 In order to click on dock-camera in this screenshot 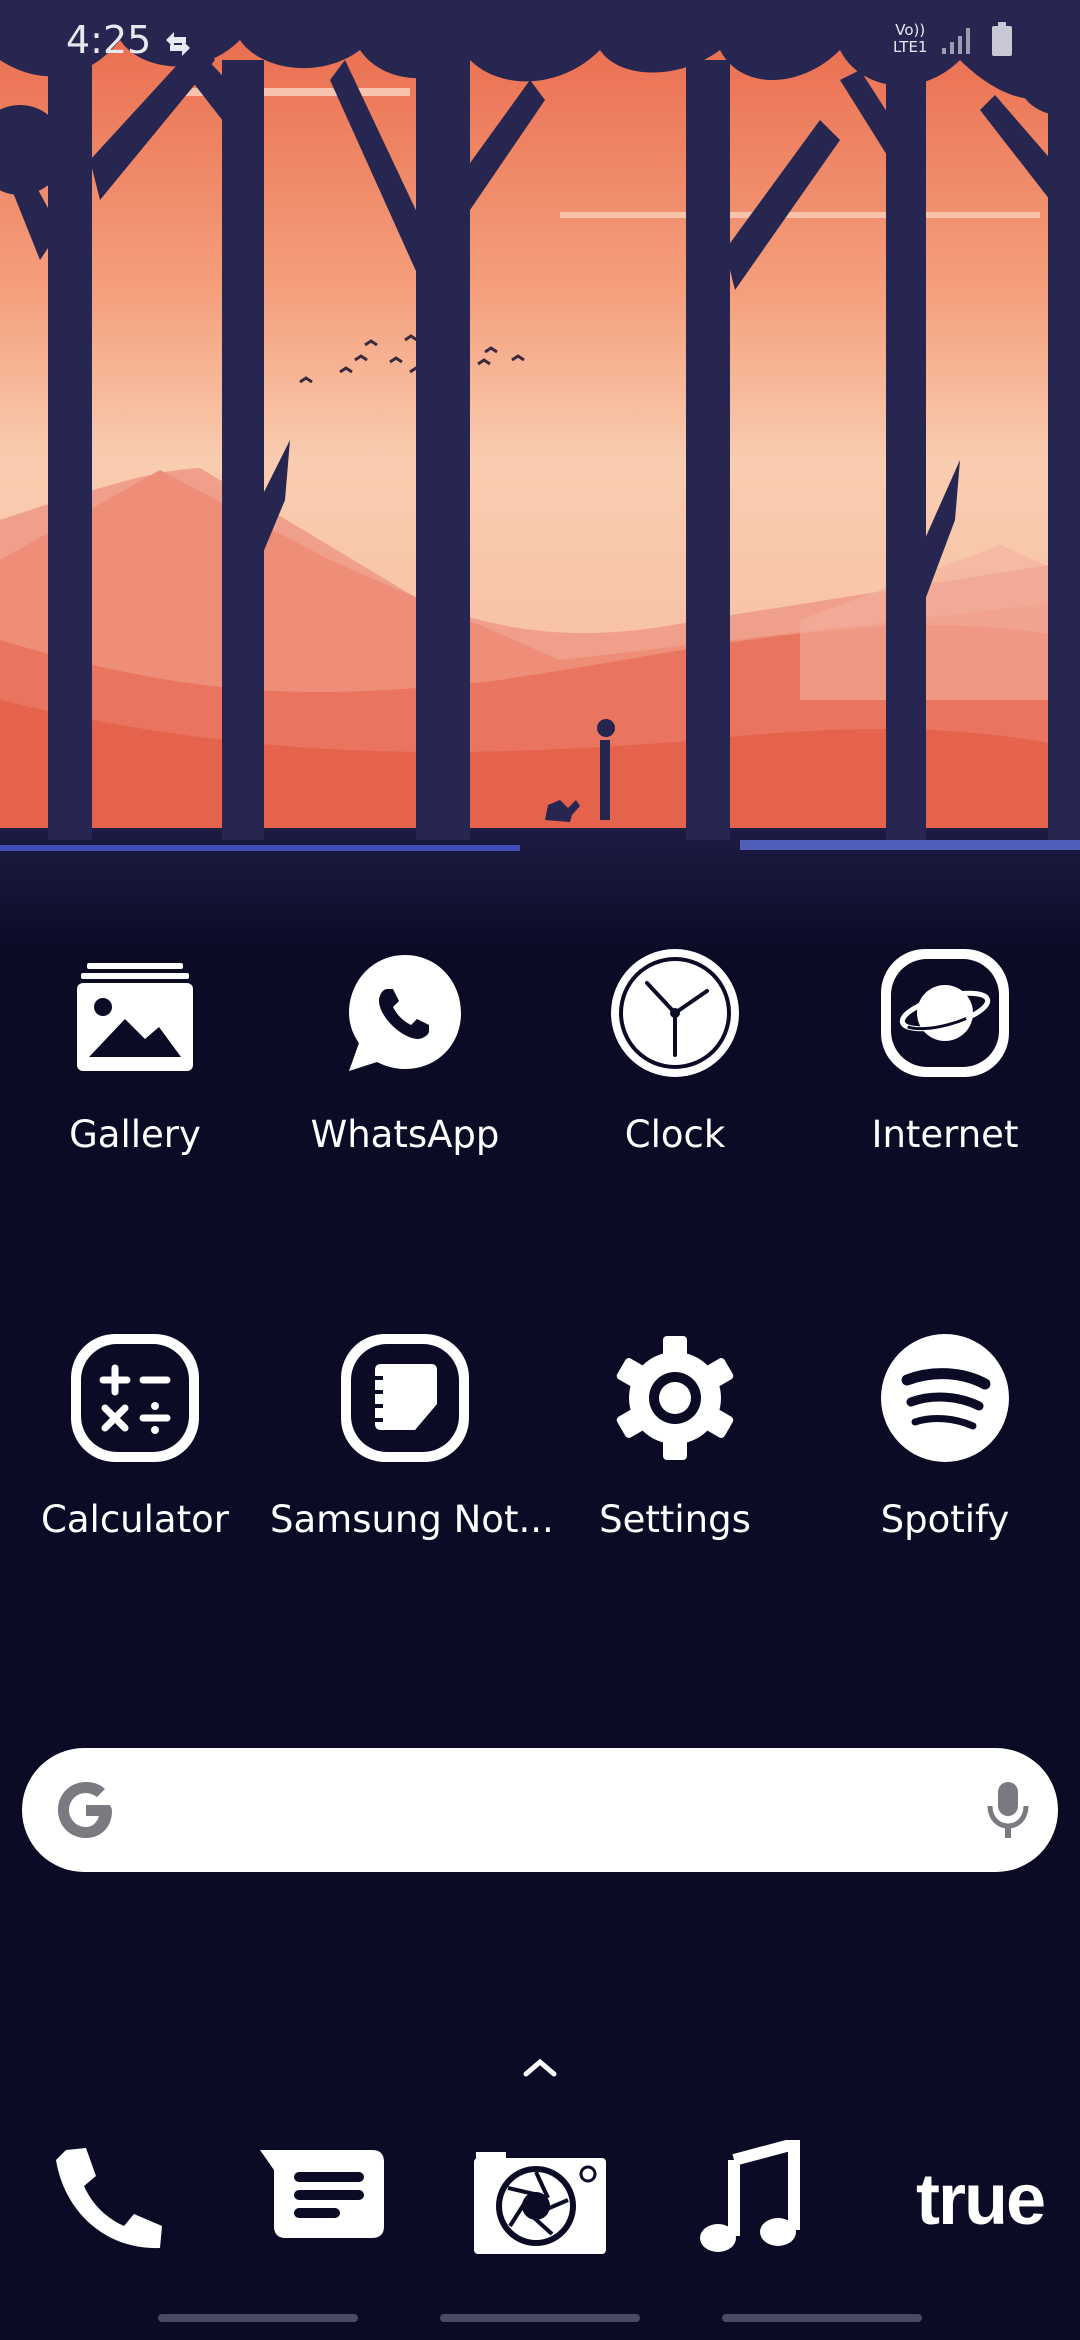, I will do `click(540, 2200)`.